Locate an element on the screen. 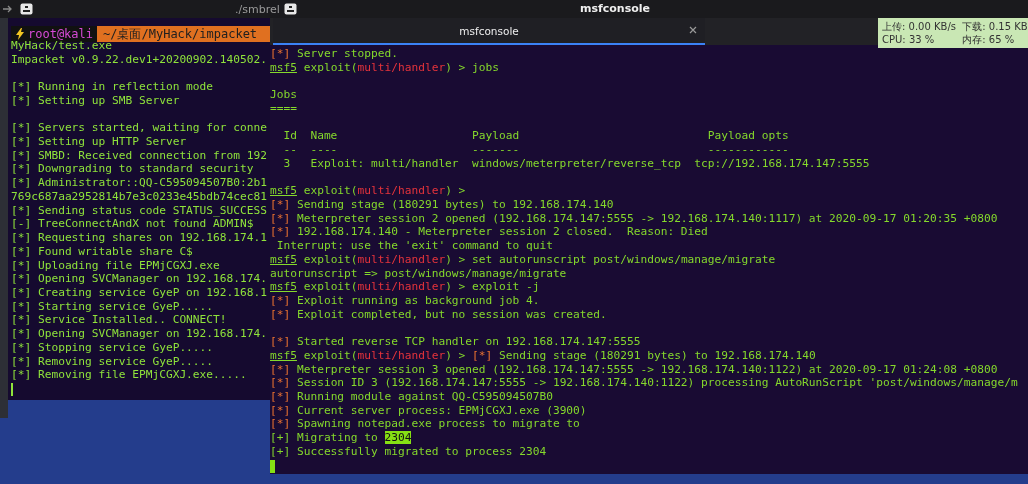 This screenshot has height=484, width=1028. terminal-line: [*] Server stopped. is located at coordinates (334, 54).